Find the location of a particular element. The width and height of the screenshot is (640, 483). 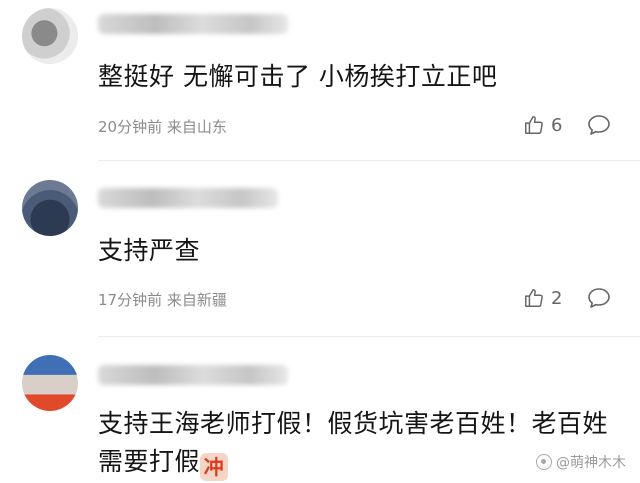

comment-meta: 17分钟前 来自新疆 is located at coordinates (162, 299).